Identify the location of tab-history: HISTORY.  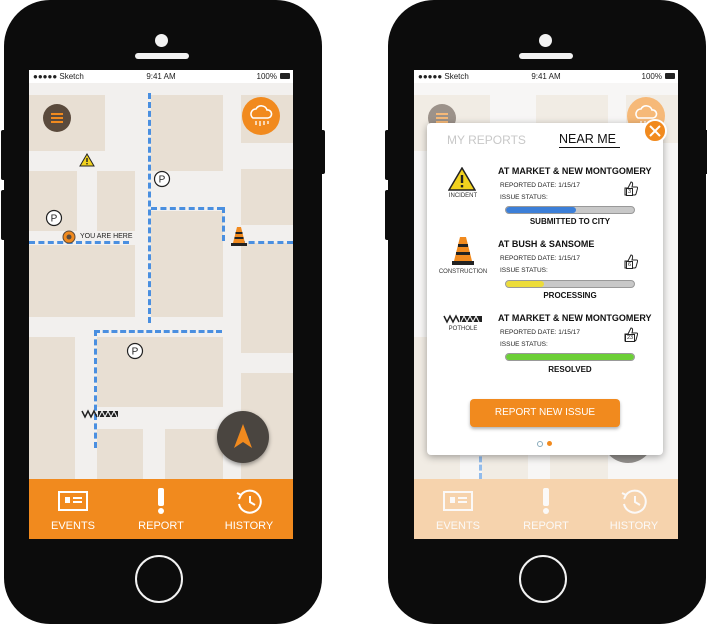
(249, 509).